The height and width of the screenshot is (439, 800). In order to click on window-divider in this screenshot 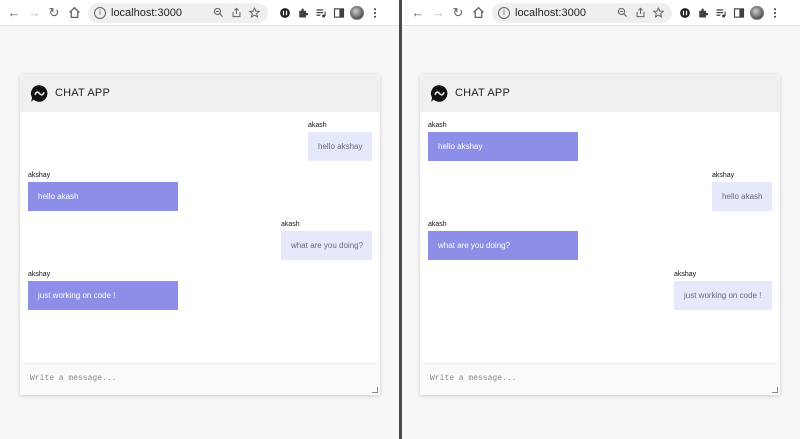, I will do `click(400, 219)`.